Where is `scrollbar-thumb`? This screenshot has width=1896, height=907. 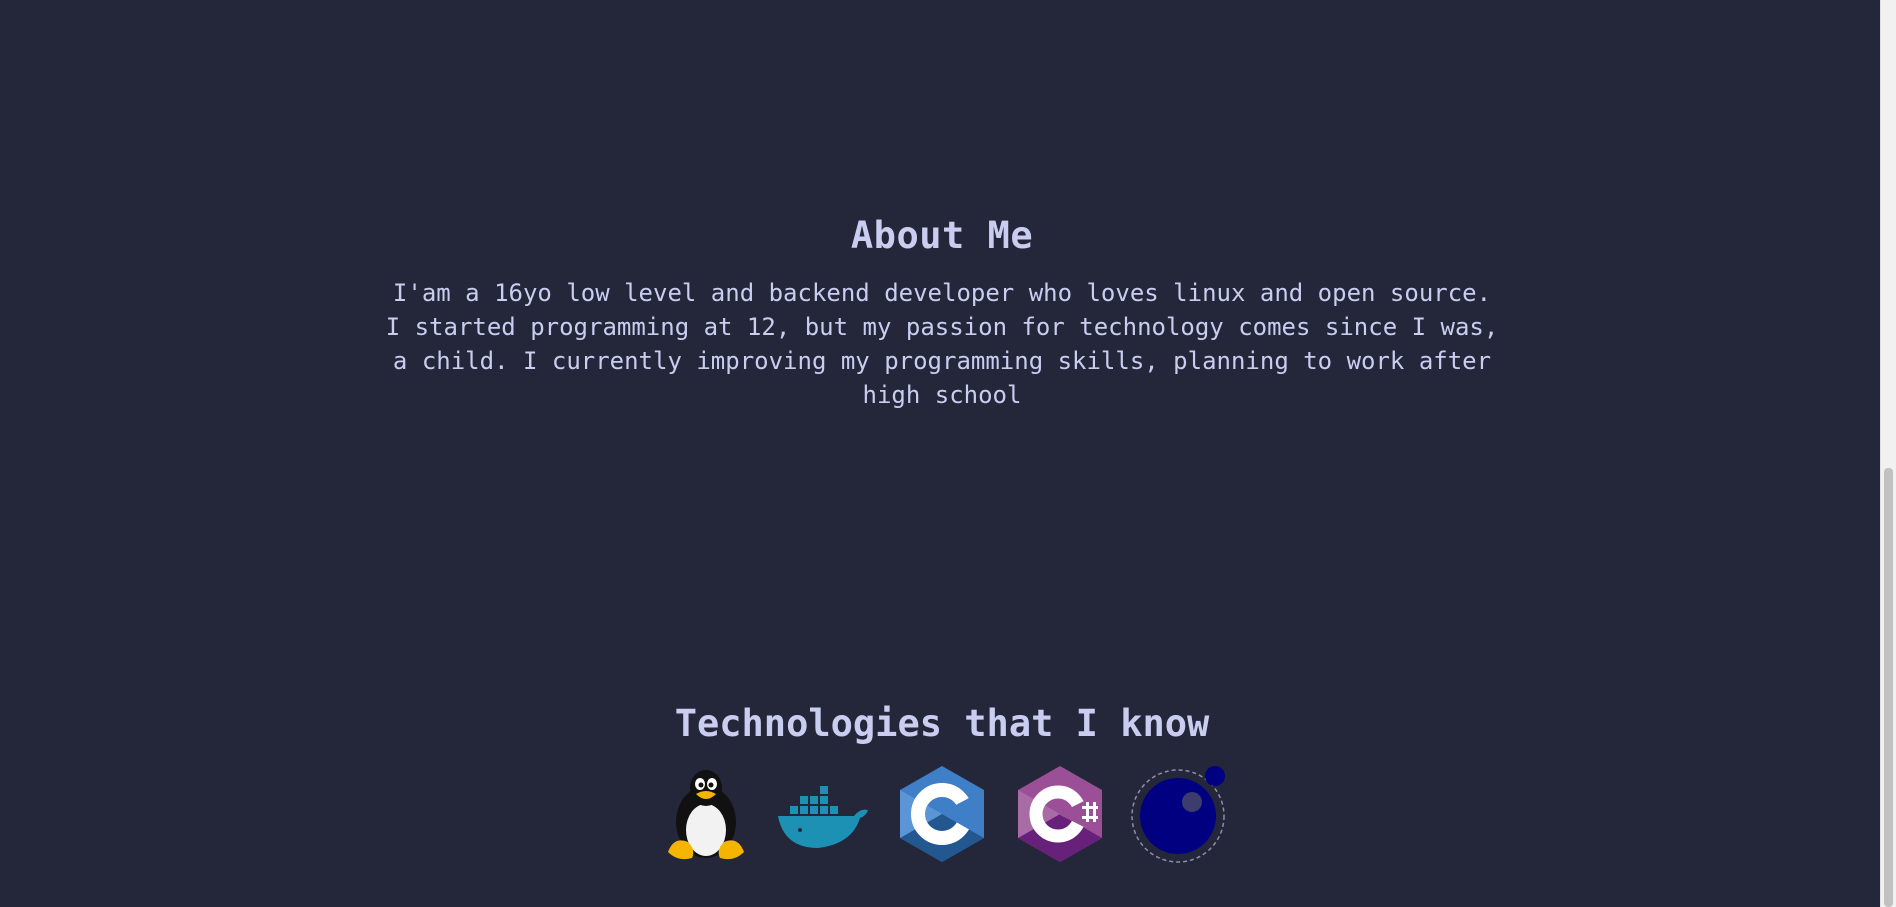
scrollbar-thumb is located at coordinates (1888, 687).